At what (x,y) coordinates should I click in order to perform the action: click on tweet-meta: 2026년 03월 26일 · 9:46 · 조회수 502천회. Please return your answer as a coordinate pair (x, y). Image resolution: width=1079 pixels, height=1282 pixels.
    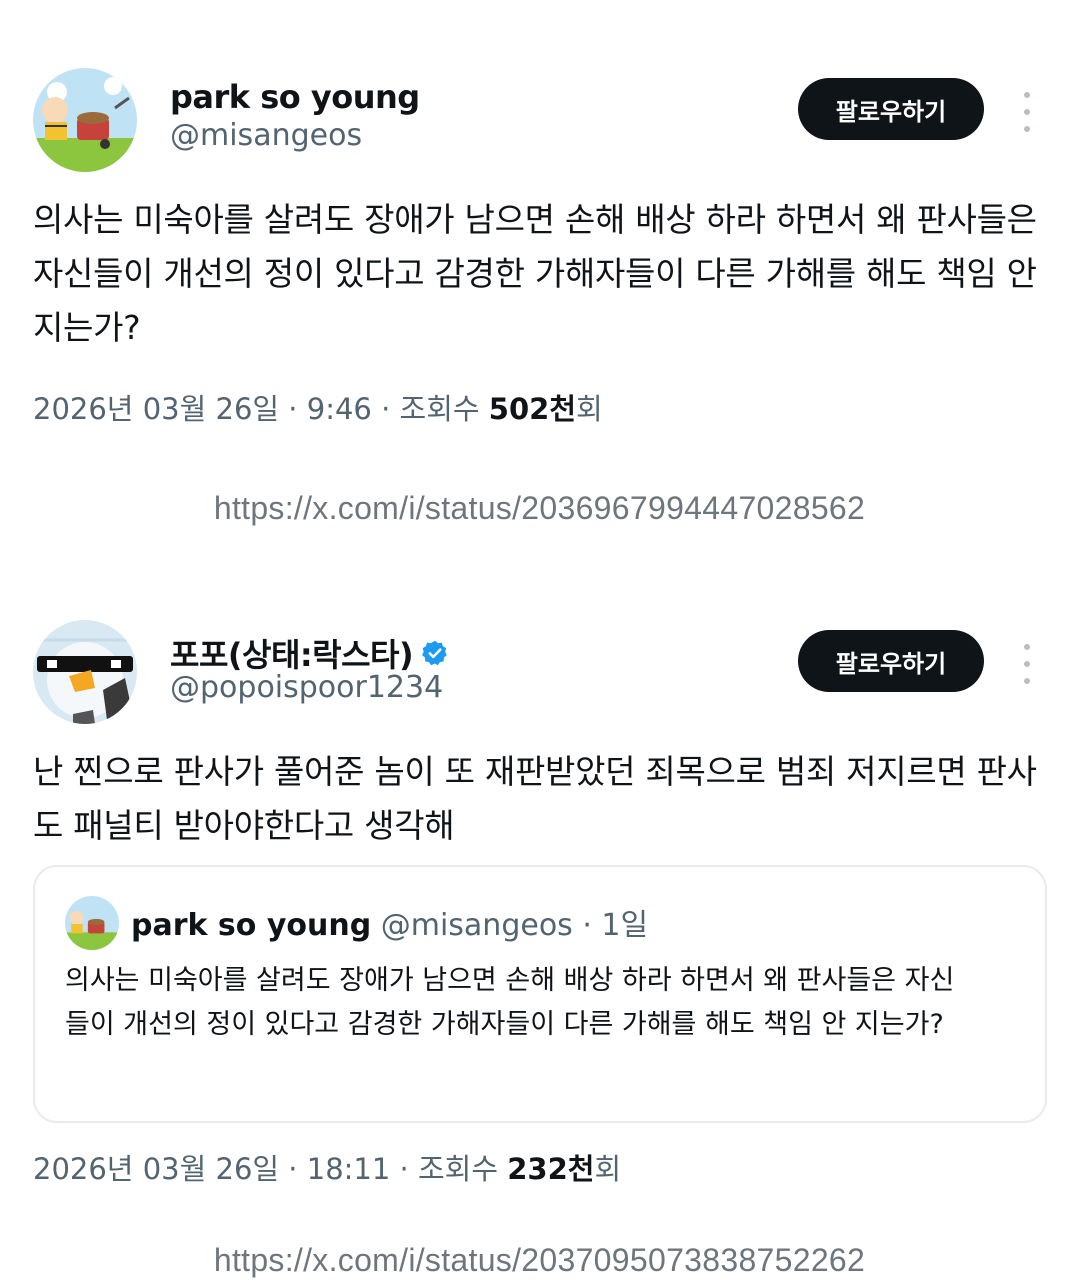
    Looking at the image, I should click on (318, 407).